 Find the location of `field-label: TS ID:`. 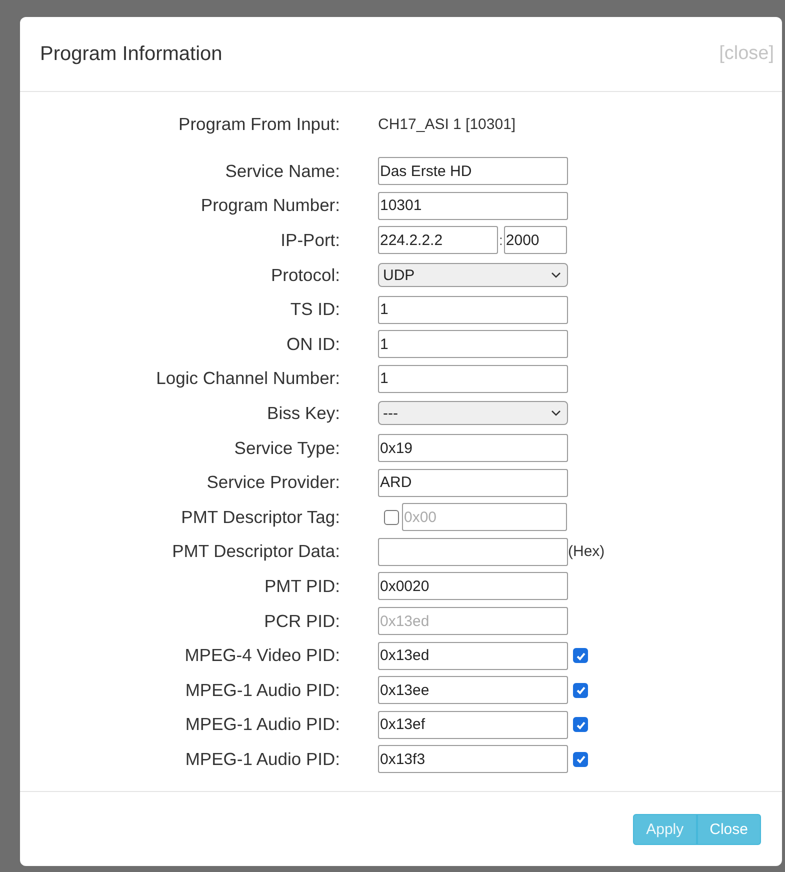

field-label: TS ID: is located at coordinates (315, 309).